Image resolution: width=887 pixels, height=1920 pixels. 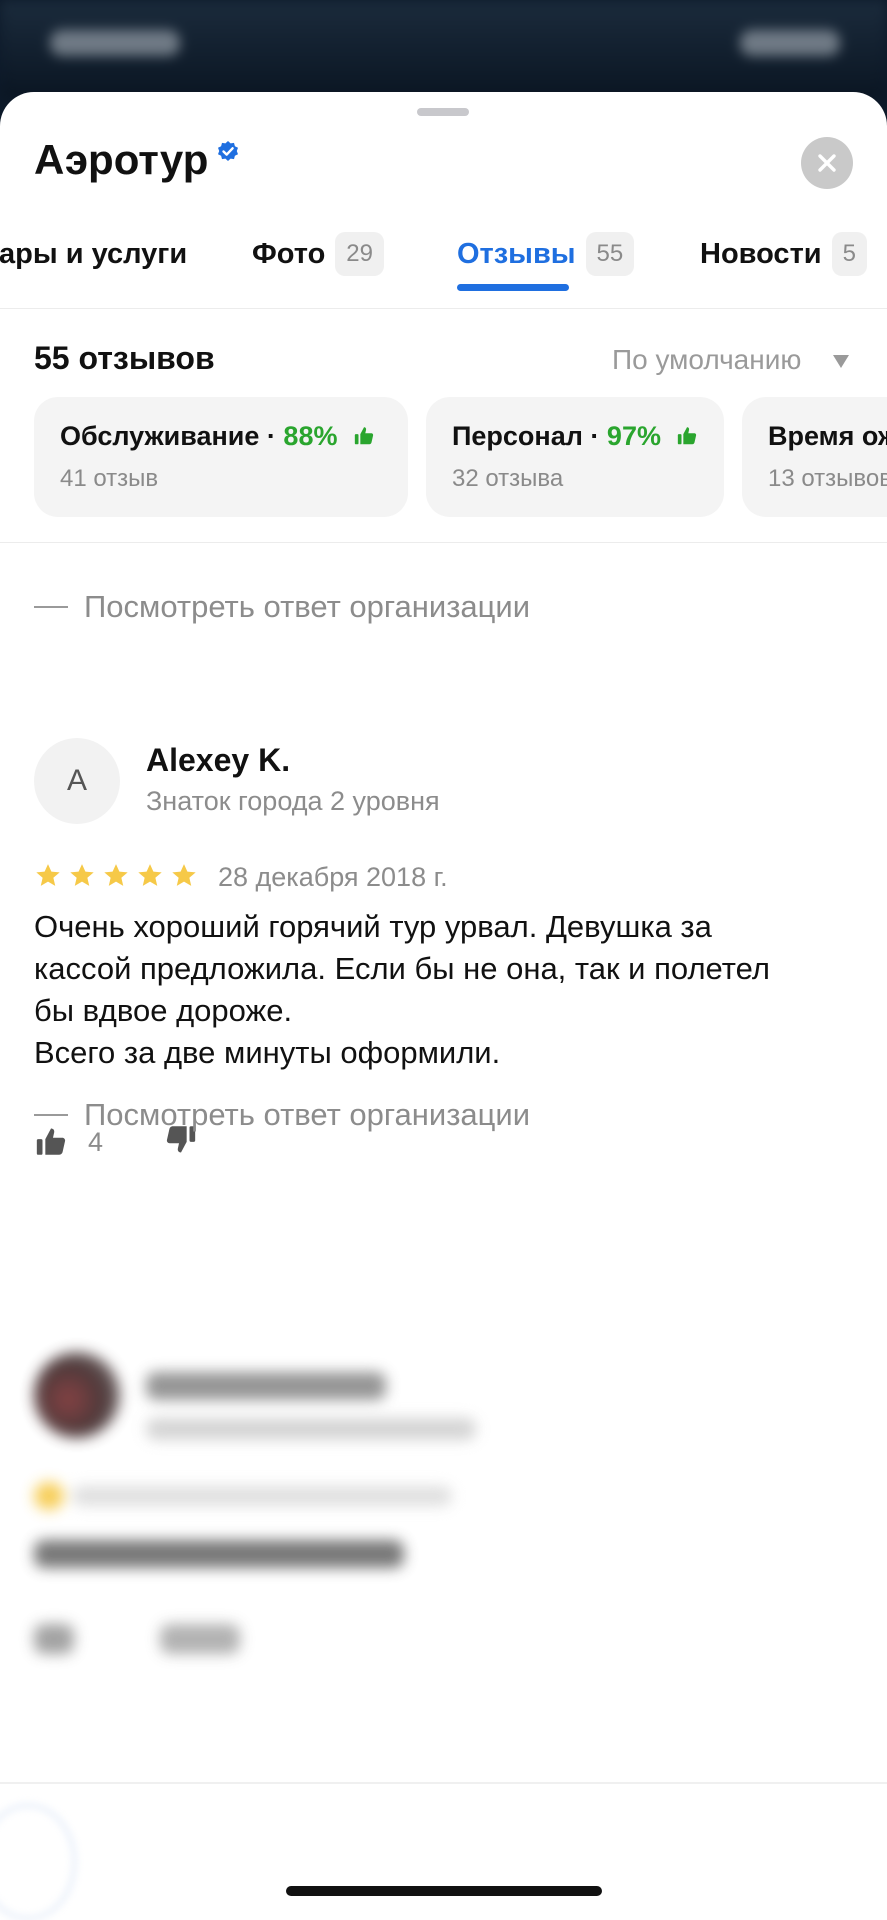 I want to click on tab-count-badge: 55, so click(x=610, y=254).